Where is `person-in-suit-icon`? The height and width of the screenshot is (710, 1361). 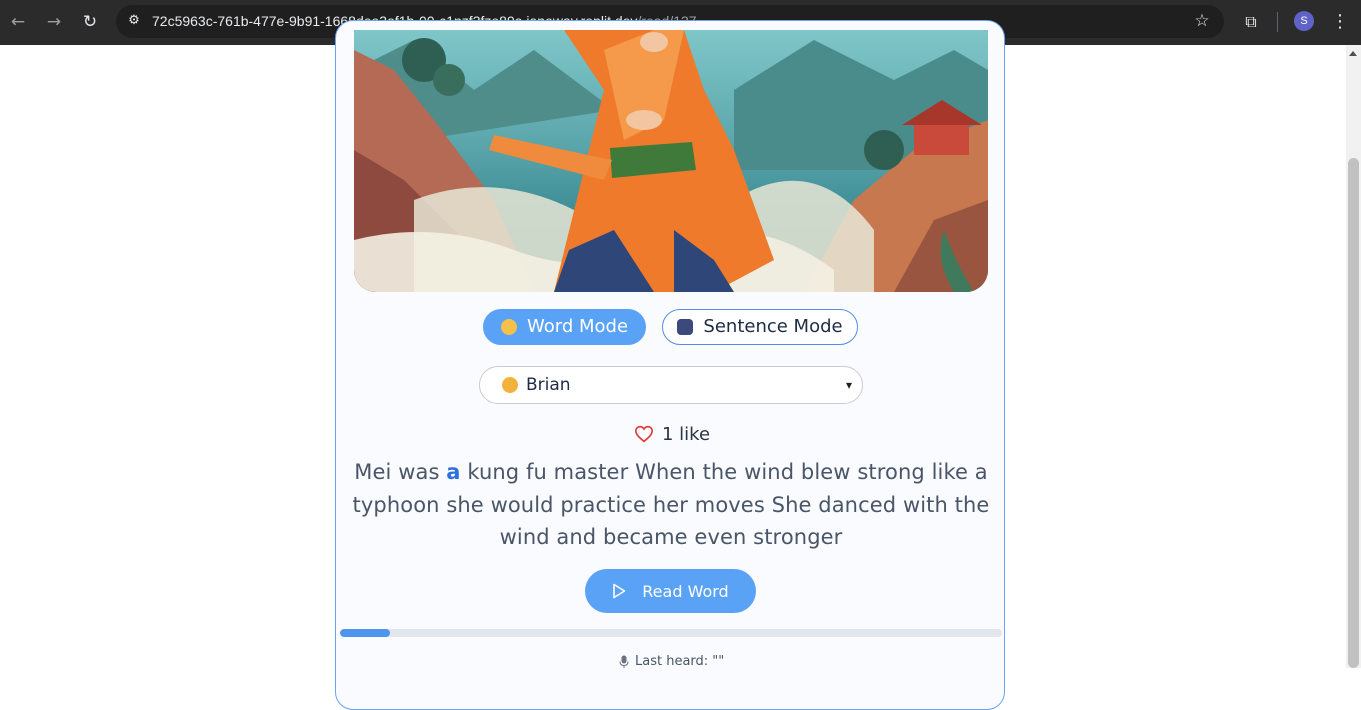
person-in-suit-icon is located at coordinates (685, 327).